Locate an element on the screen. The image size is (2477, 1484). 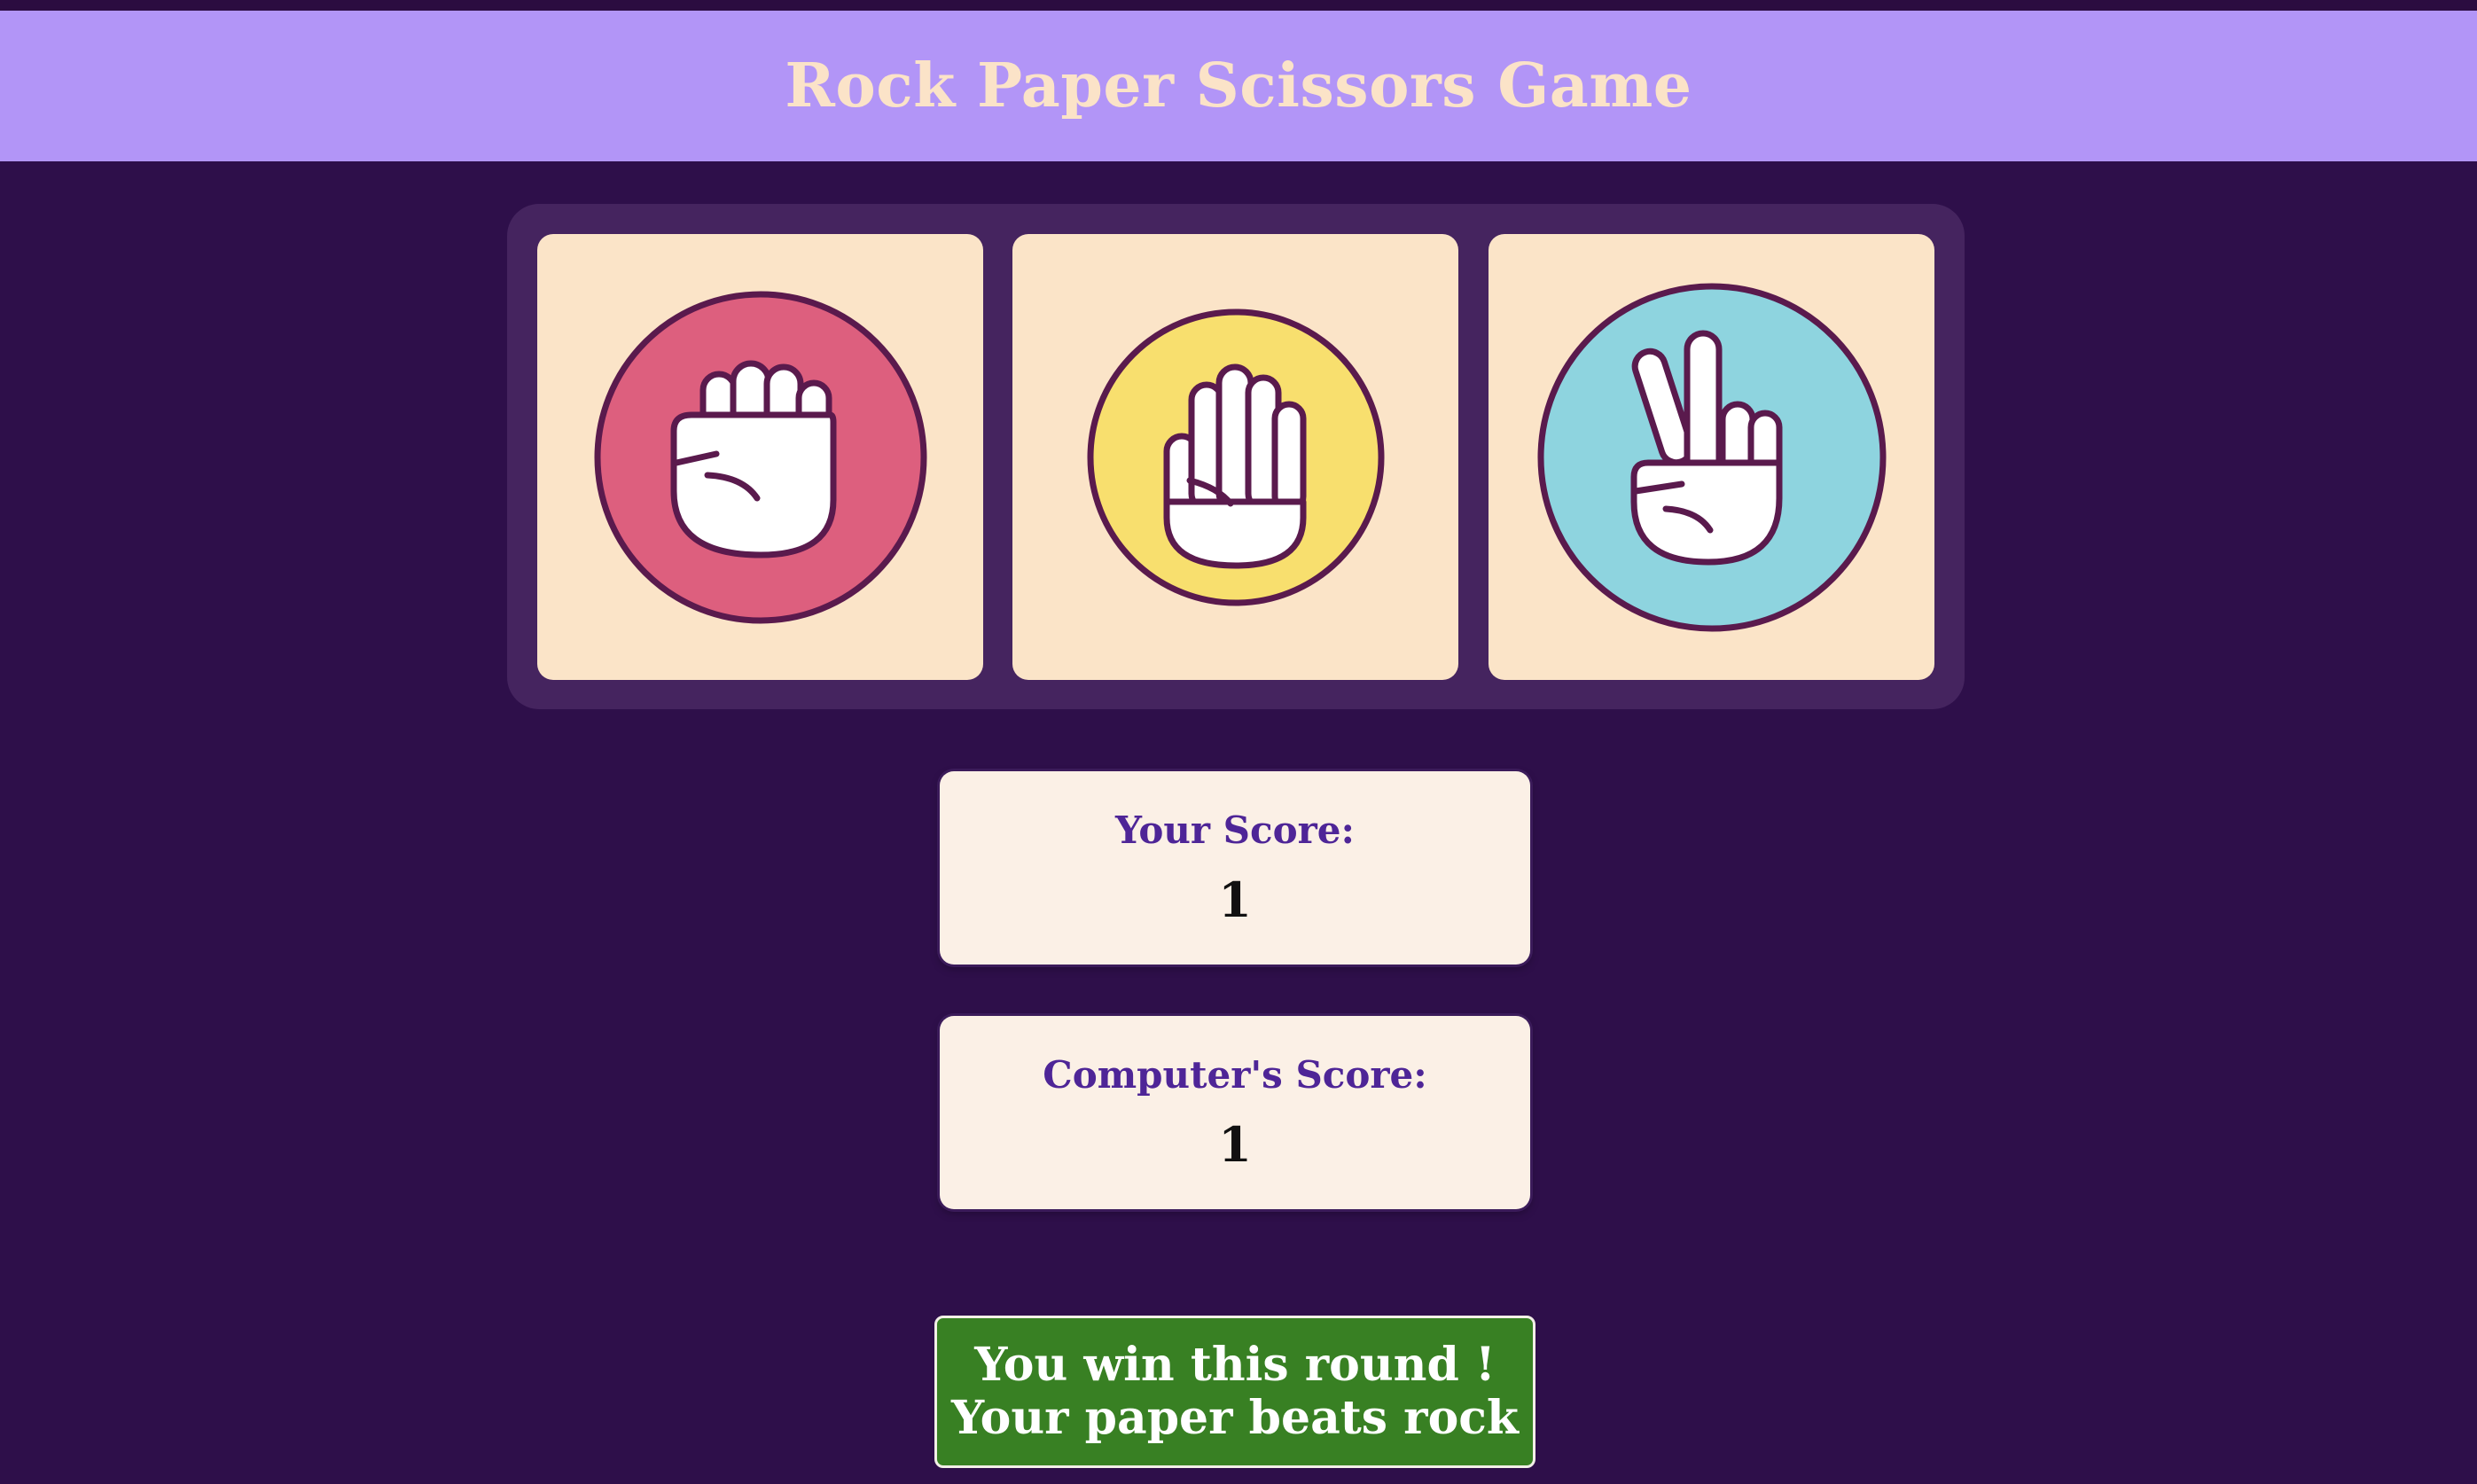
computer-score-label: Computer's Score: is located at coordinates (1235, 1074).